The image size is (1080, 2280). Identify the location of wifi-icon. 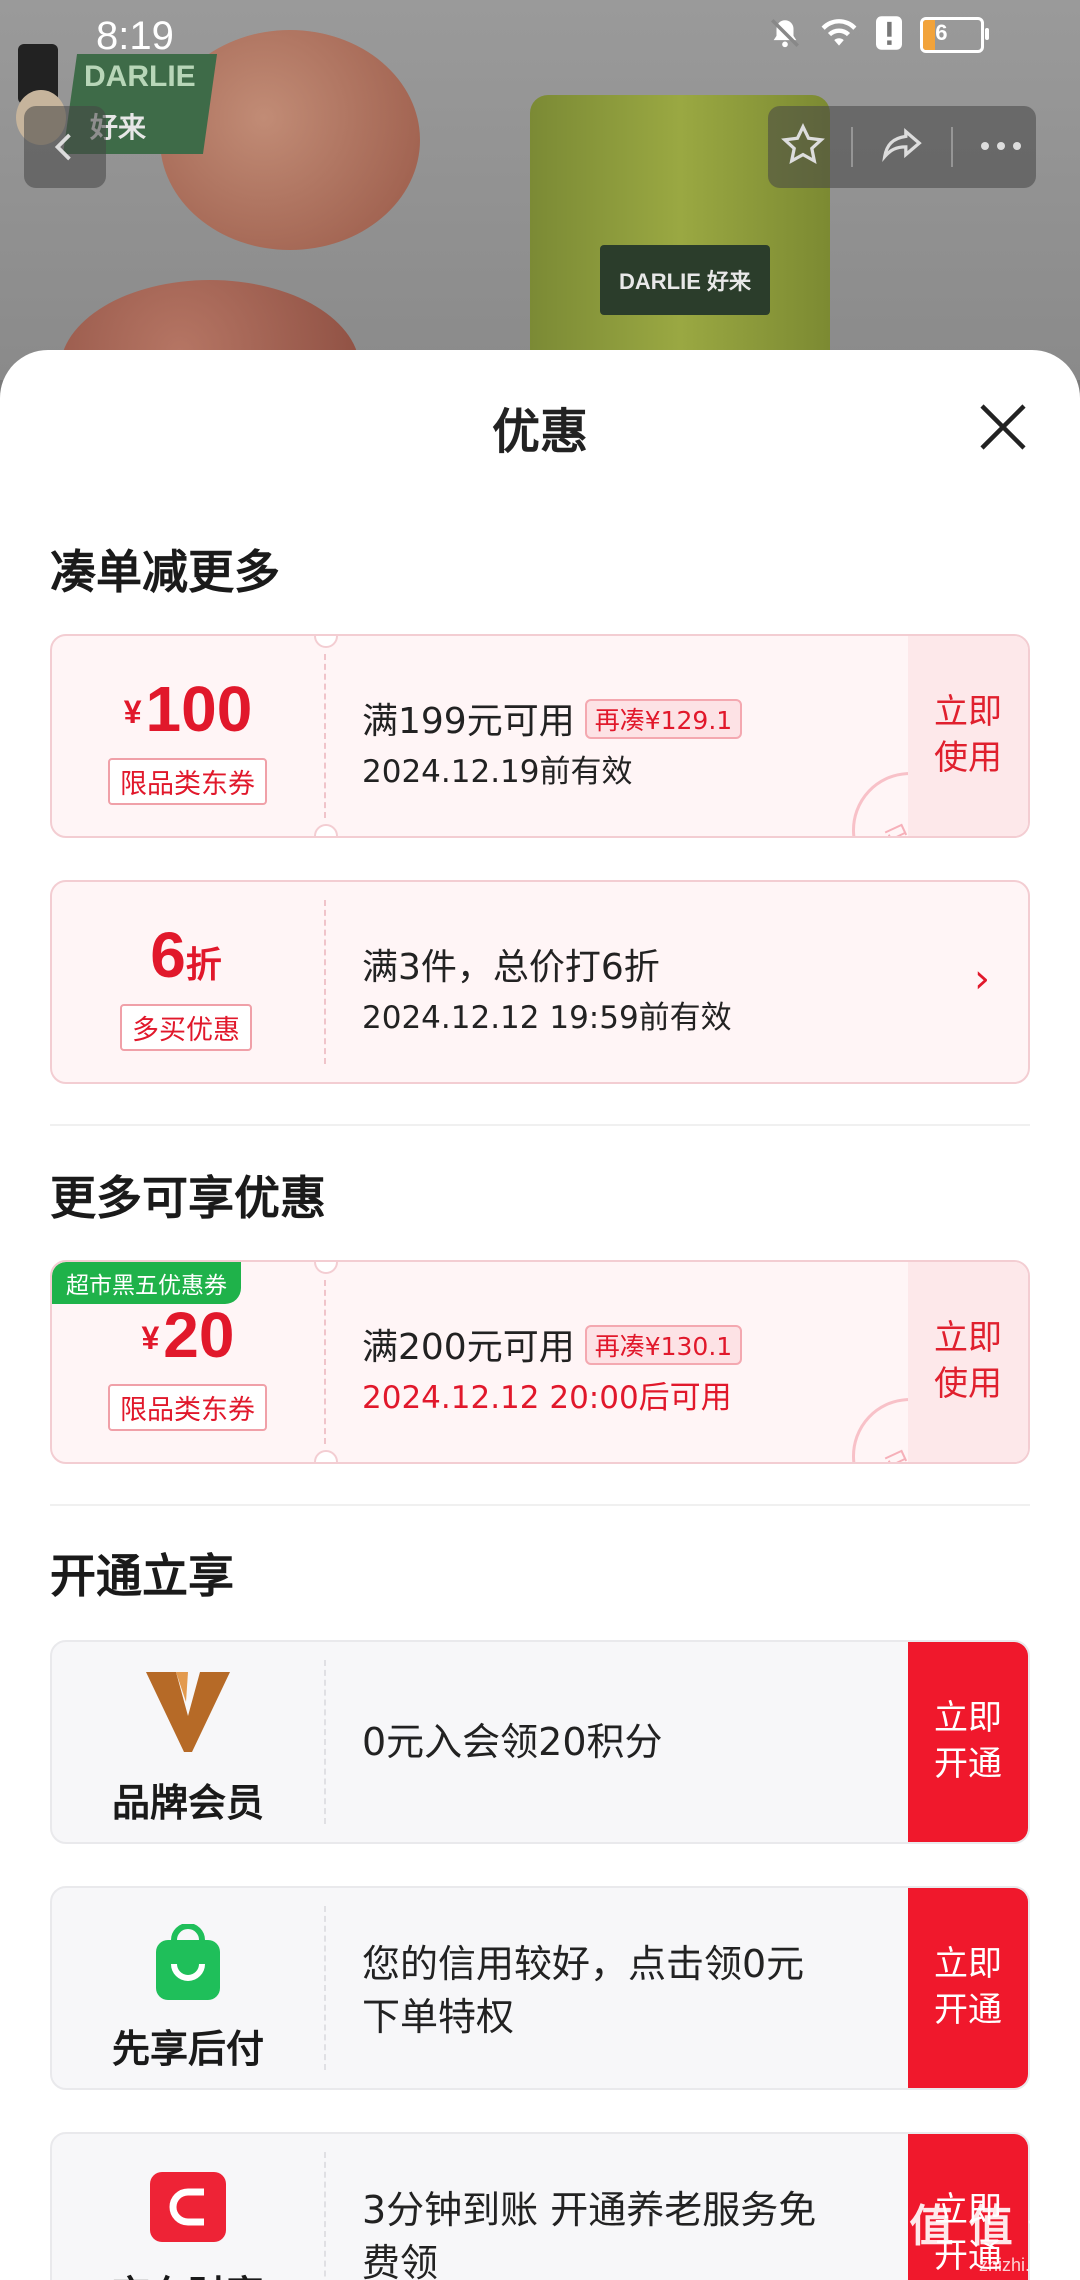
(839, 35).